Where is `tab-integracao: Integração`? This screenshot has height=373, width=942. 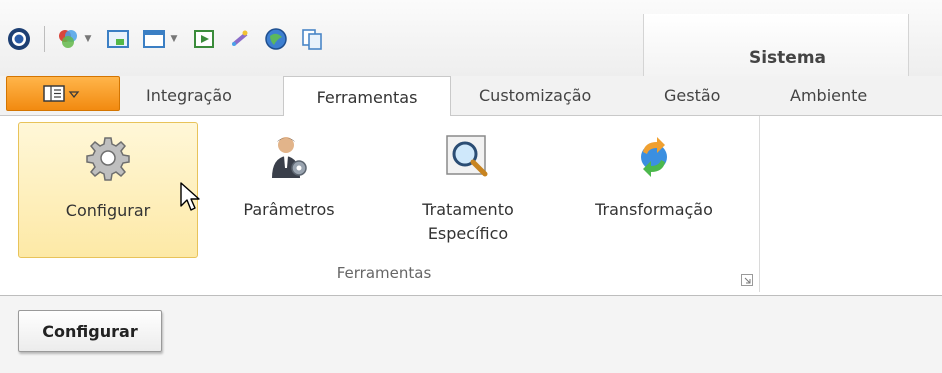 tab-integracao: Integração is located at coordinates (189, 95).